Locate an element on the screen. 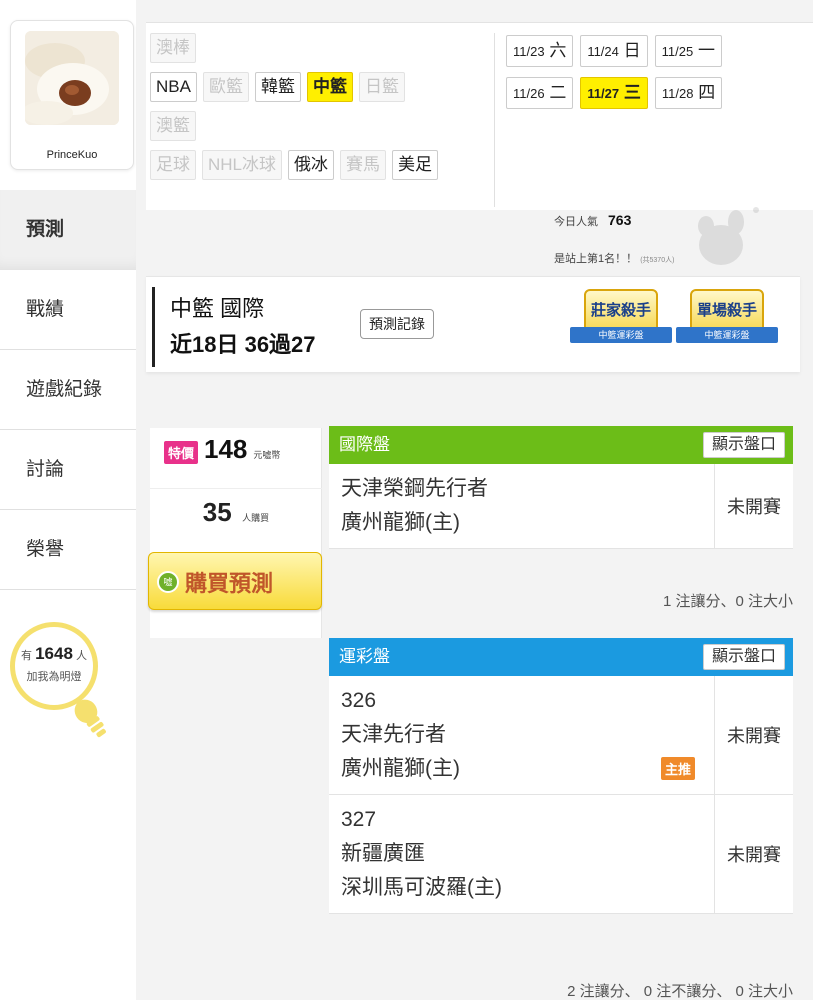 This screenshot has height=1000, width=813. date-button: 11/24 日 is located at coordinates (614, 51).